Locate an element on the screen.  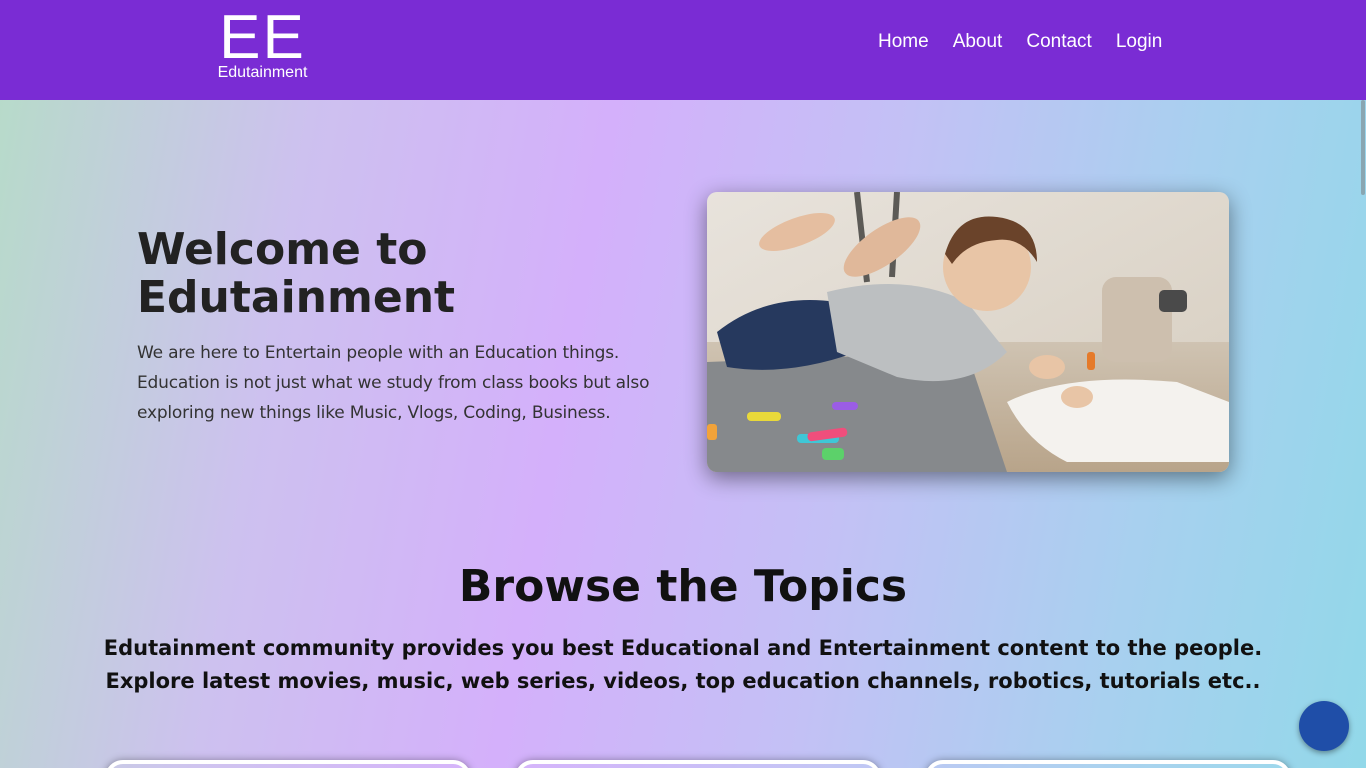
main-nav: Home About Contact Login is located at coordinates (1032, 42).